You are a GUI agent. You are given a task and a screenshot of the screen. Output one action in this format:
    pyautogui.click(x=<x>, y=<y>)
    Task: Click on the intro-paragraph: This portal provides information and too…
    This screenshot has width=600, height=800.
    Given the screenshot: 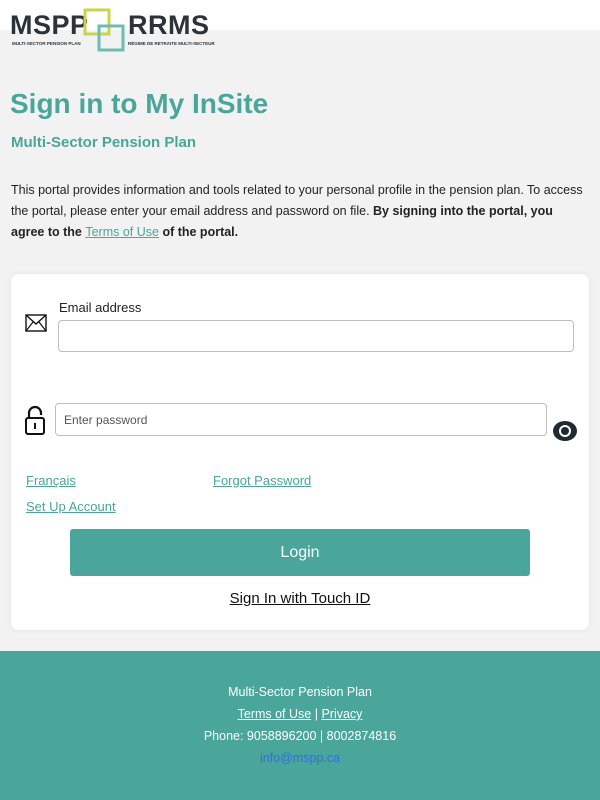 What is the action you would take?
    pyautogui.click(x=300, y=211)
    